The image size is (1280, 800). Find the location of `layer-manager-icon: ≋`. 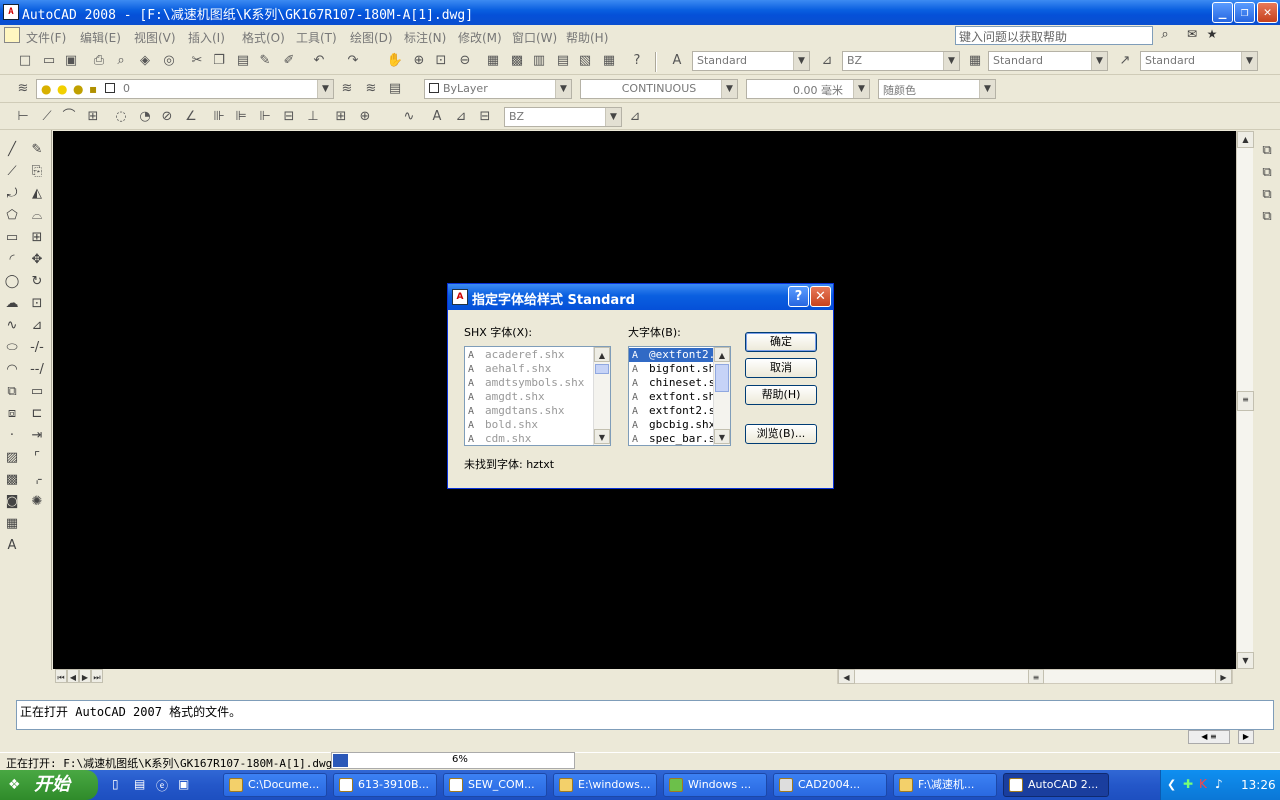

layer-manager-icon: ≋ is located at coordinates (23, 89).